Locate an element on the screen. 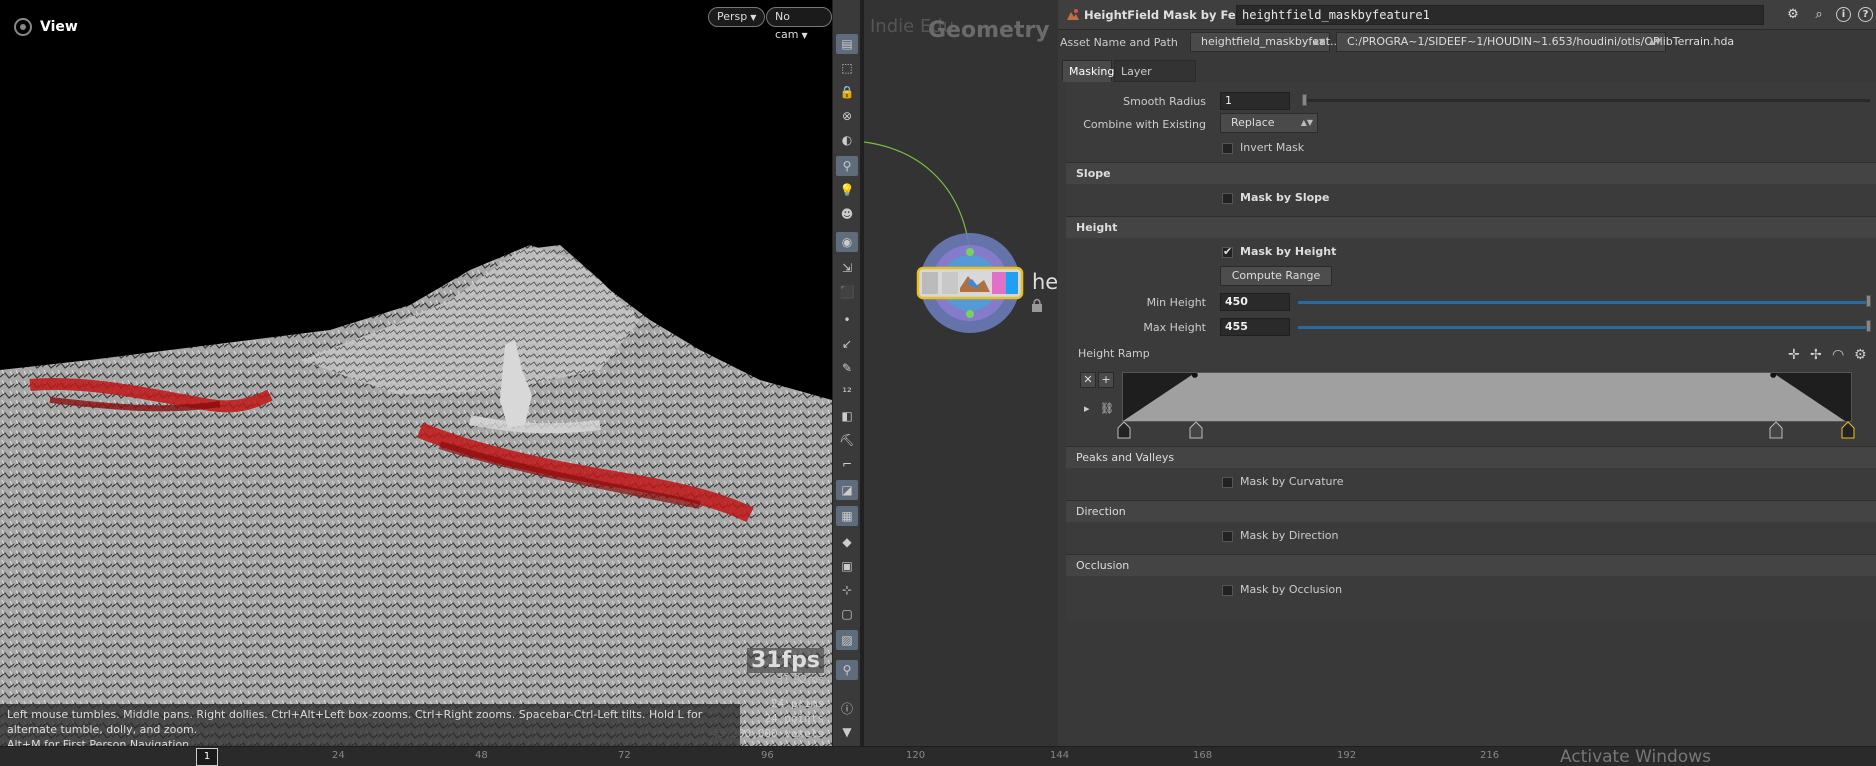 The image size is (1876, 766). shading-icon: ◧ is located at coordinates (847, 416).